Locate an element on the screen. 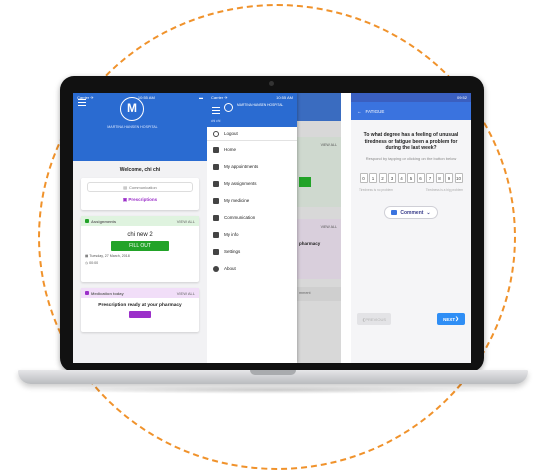  menu-home: Home is located at coordinates (252, 149).